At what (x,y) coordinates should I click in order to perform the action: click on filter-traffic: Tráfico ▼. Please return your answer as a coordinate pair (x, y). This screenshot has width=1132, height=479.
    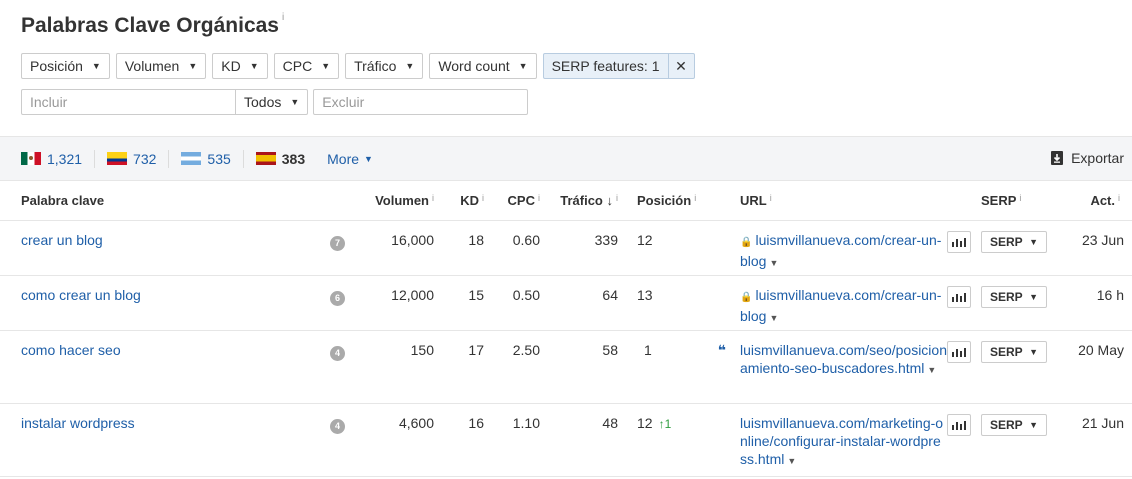
    Looking at the image, I should click on (384, 66).